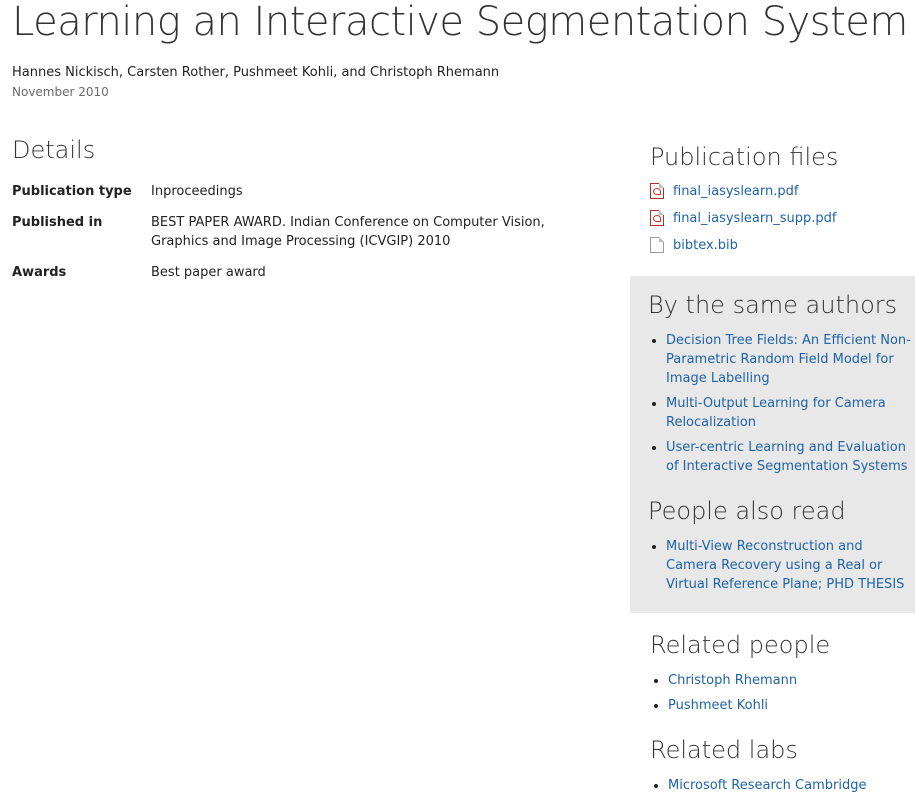  Describe the element at coordinates (72, 191) in the screenshot. I see `detail-label: Publication type` at that location.